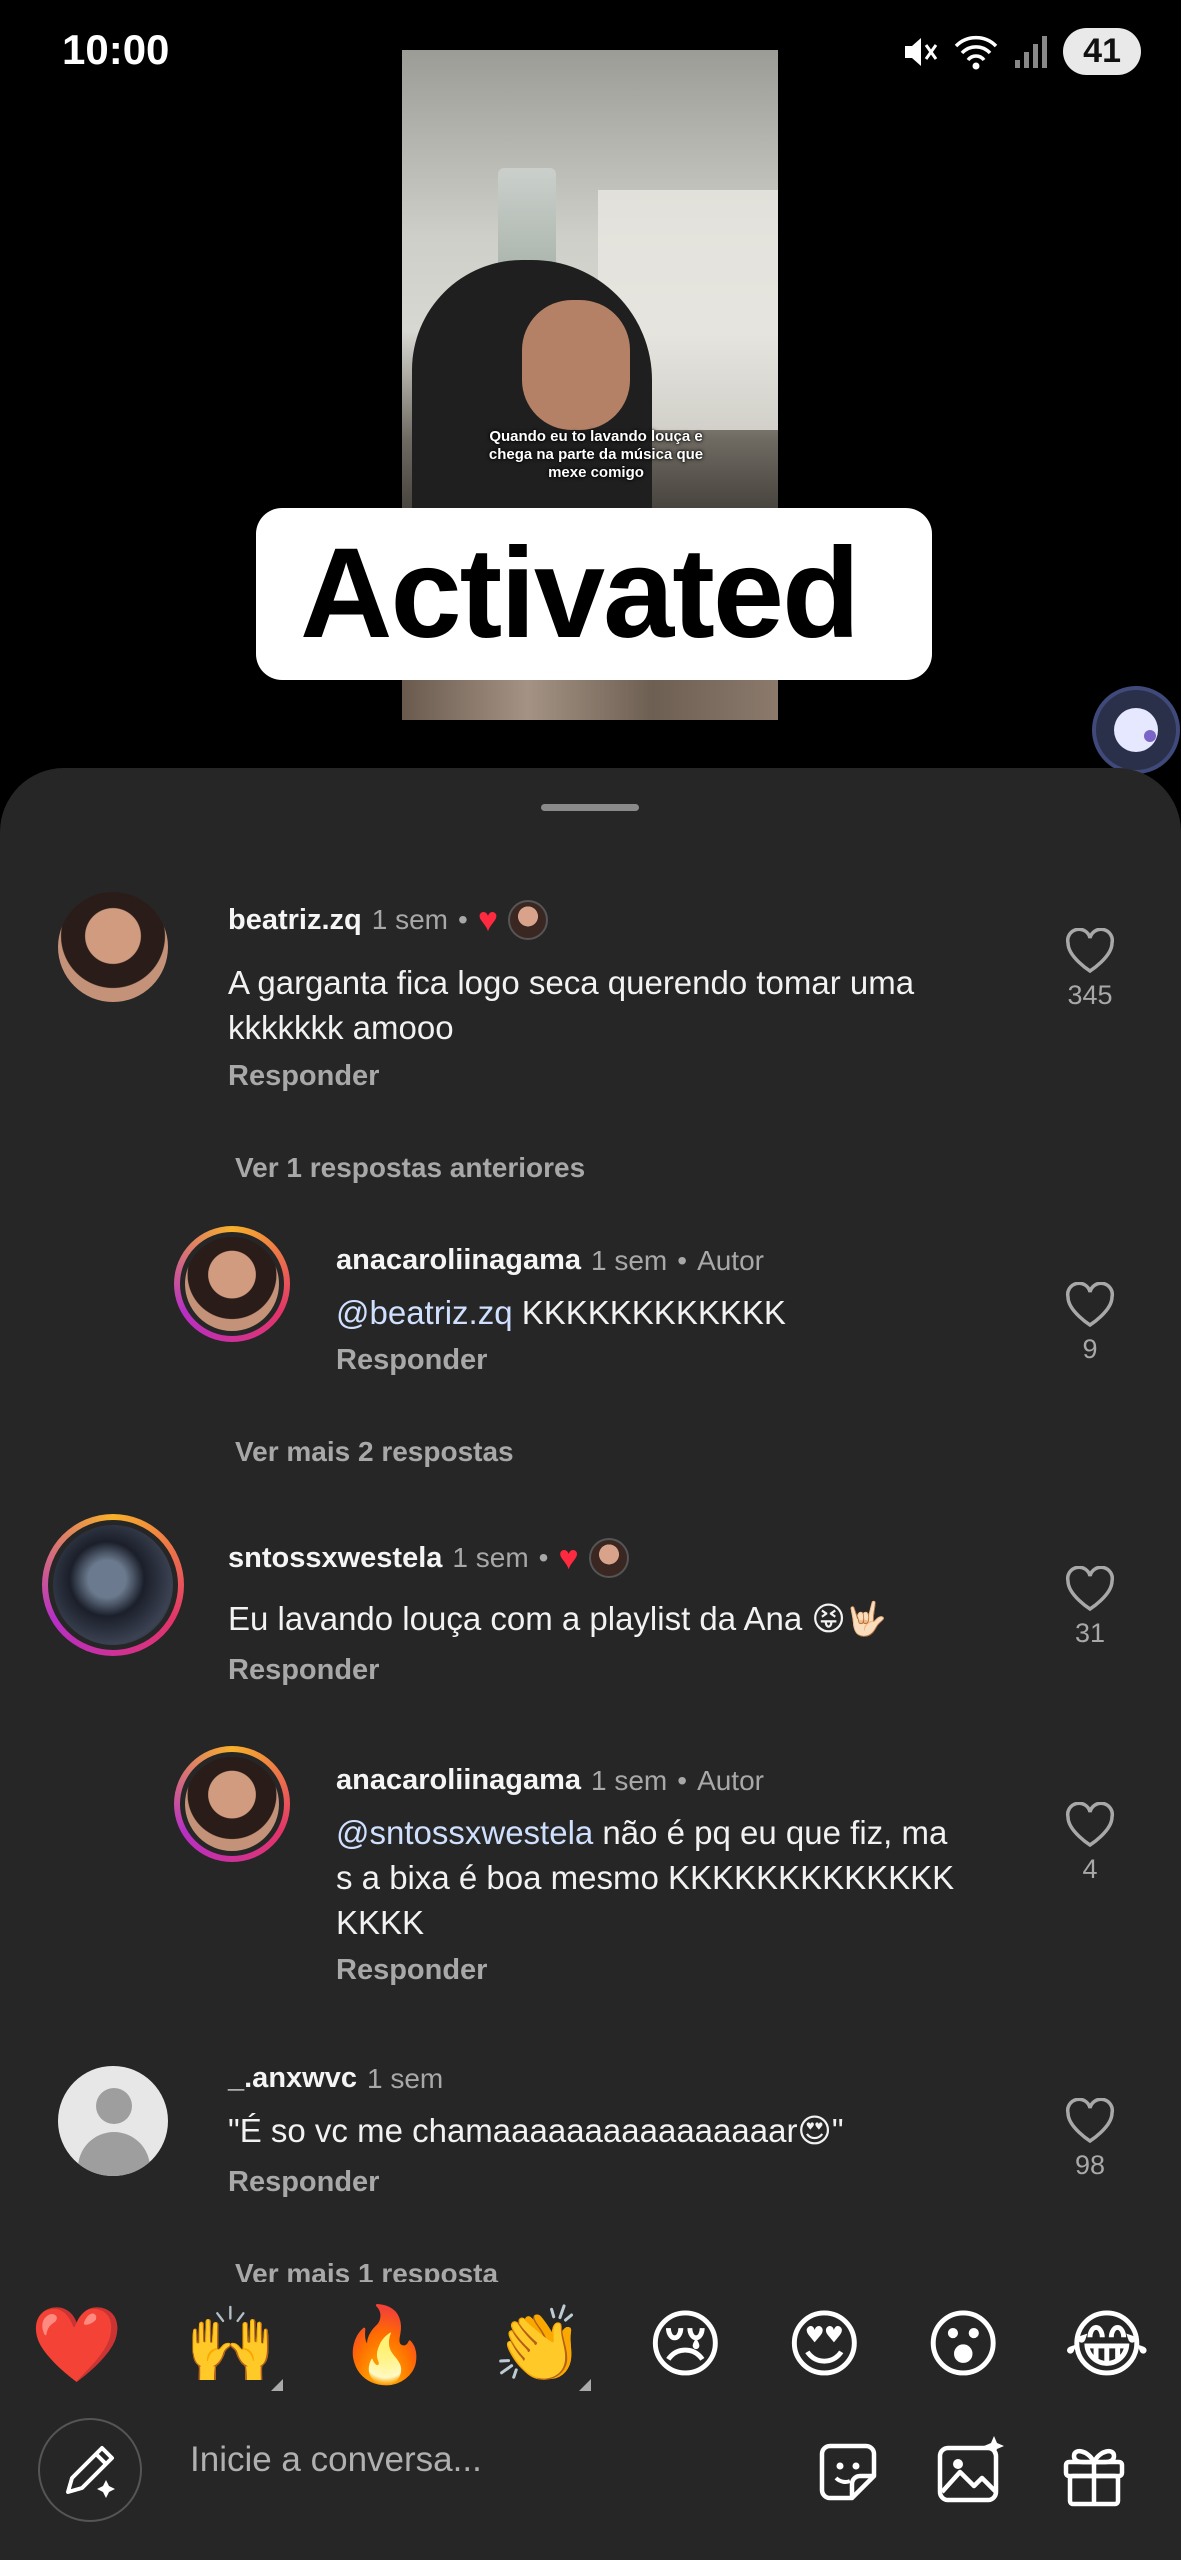  I want to click on view-more-replies: Ver mais 2 respostas, so click(374, 1452).